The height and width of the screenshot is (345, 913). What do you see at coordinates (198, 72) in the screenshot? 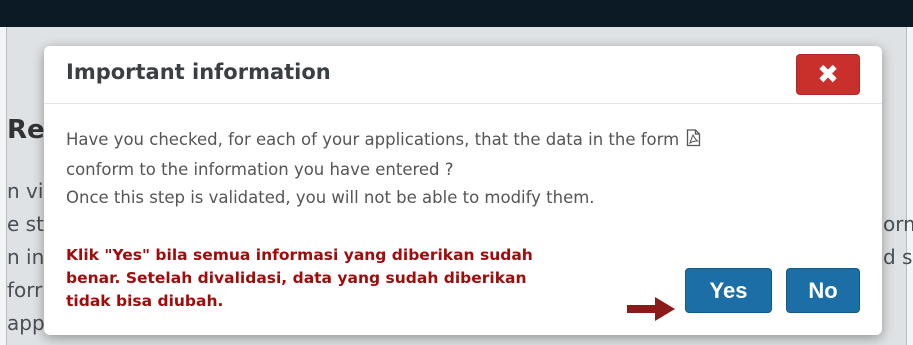
I see `dialog-title: Important information` at bounding box center [198, 72].